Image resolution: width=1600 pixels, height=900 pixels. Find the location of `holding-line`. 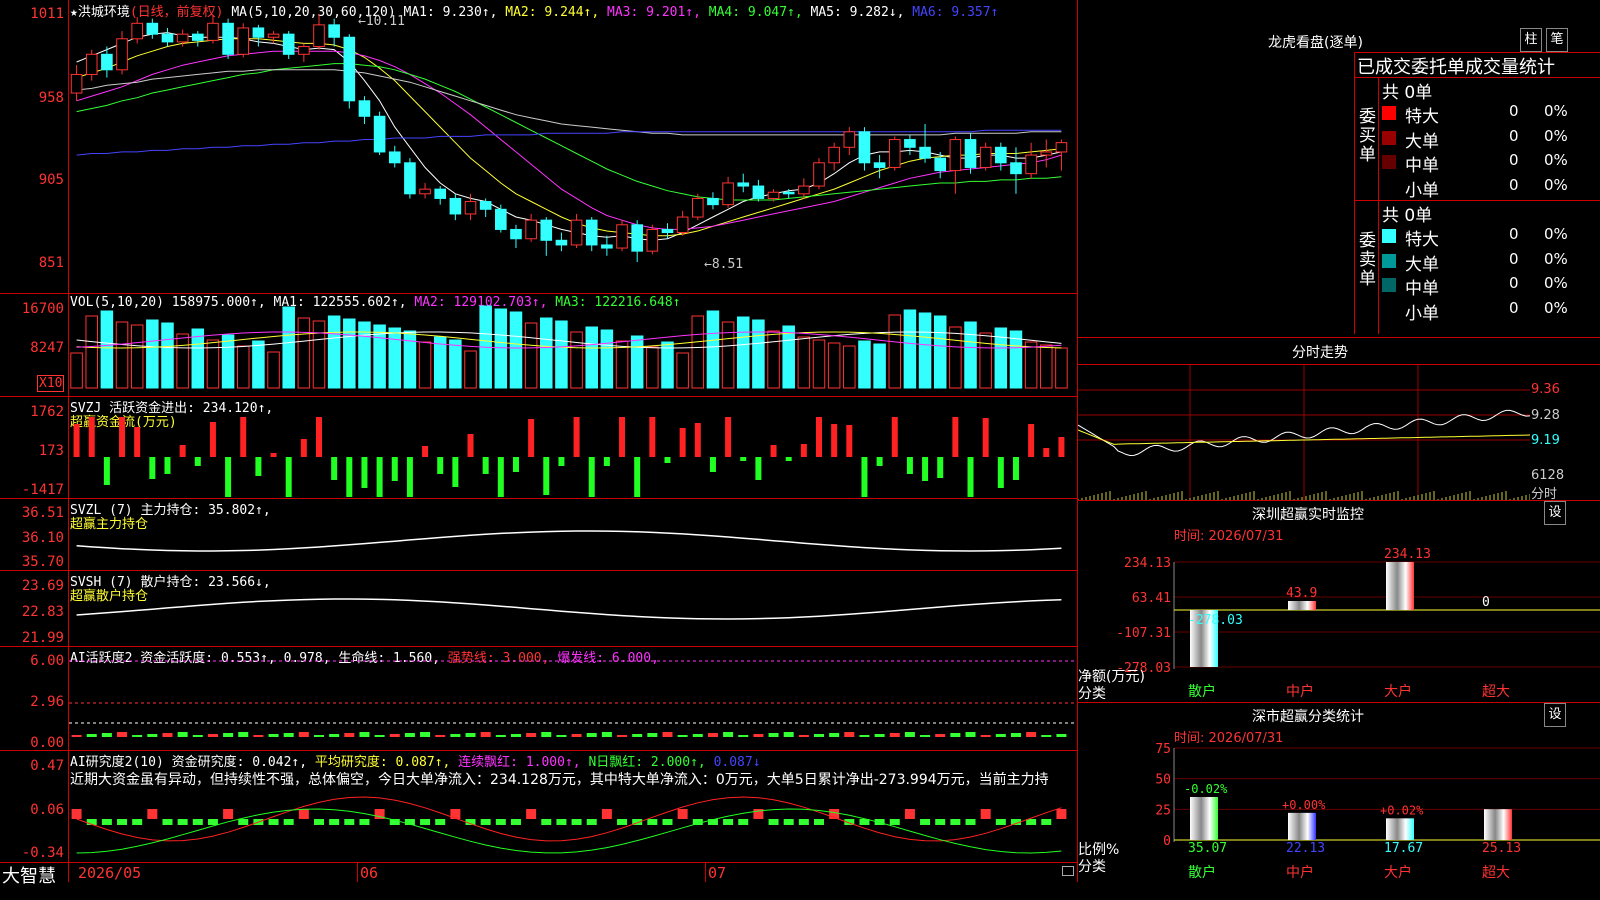

holding-line is located at coordinates (569, 609).